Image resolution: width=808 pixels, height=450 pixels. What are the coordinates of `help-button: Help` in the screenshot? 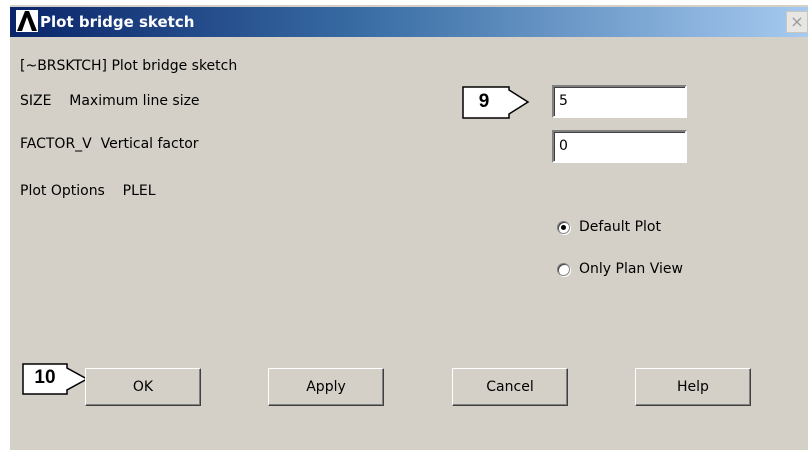 It's located at (693, 387).